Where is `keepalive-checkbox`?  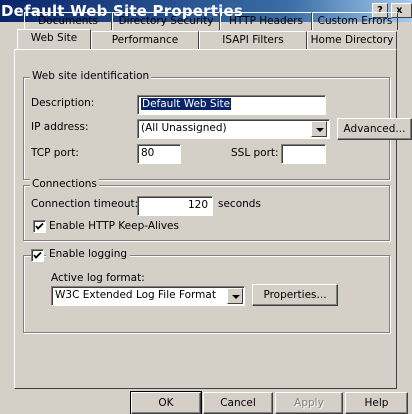
keepalive-checkbox is located at coordinates (39, 226).